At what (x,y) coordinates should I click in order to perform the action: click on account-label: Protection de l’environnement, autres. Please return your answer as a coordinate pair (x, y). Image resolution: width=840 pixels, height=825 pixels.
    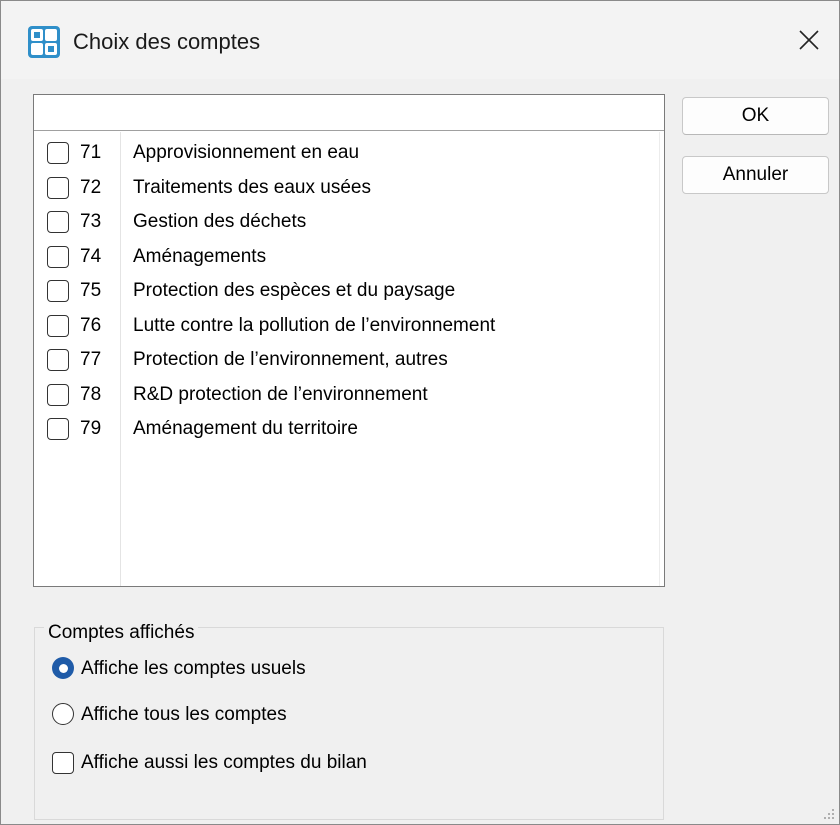
    Looking at the image, I should click on (290, 359).